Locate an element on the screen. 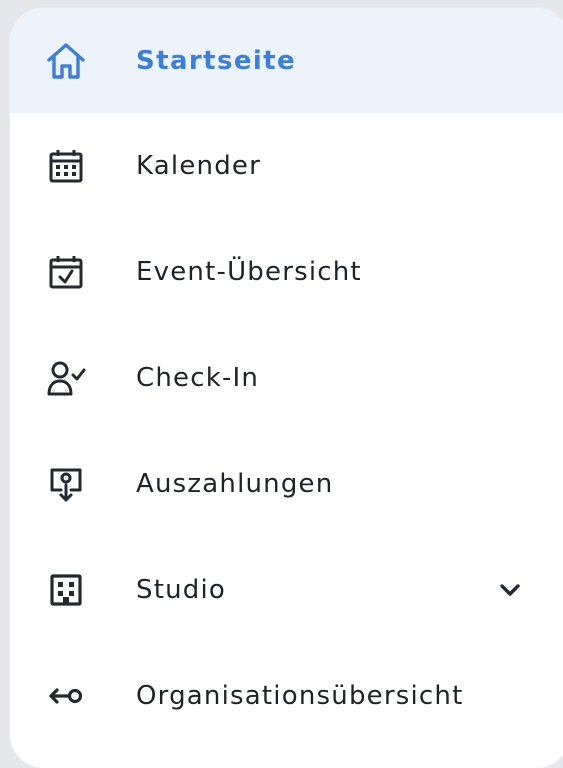 The height and width of the screenshot is (768, 563). calendar-icon is located at coordinates (66, 166).